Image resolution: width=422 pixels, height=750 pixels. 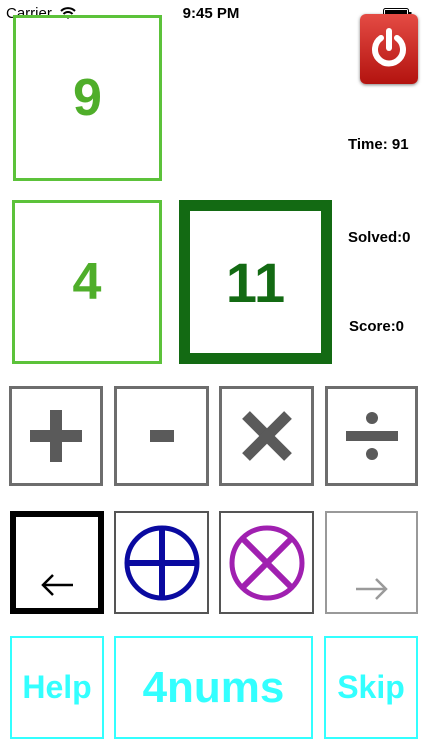 I want to click on arrow-left-icon, so click(x=57, y=585).